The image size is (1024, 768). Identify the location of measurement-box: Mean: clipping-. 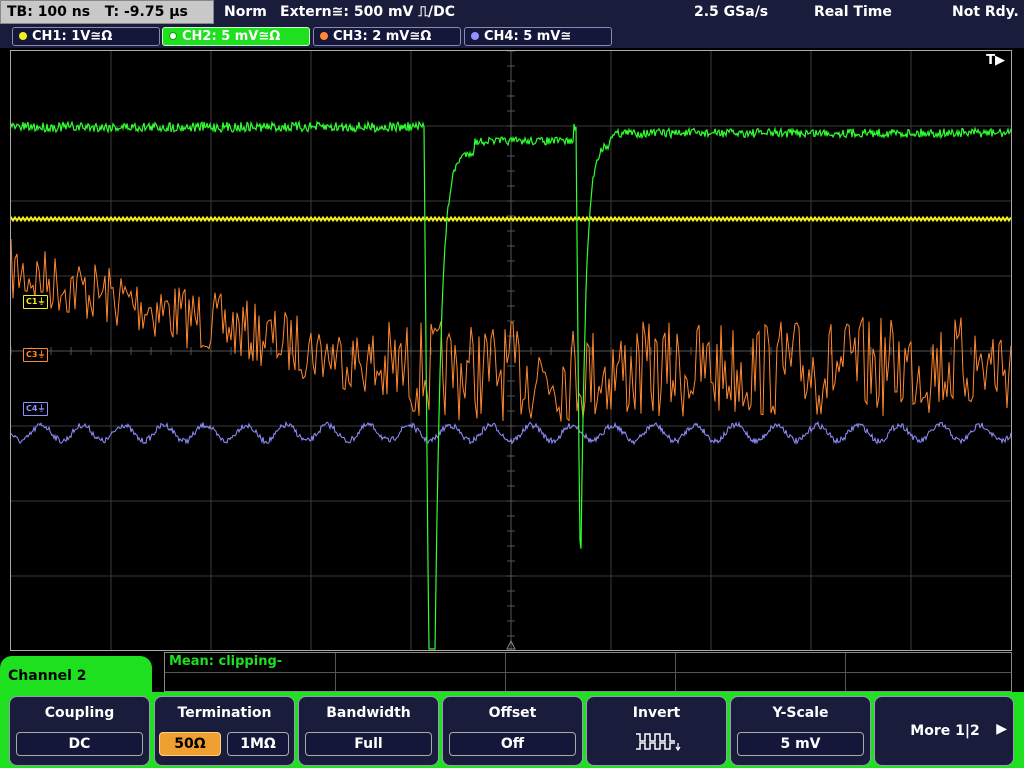
(588, 672).